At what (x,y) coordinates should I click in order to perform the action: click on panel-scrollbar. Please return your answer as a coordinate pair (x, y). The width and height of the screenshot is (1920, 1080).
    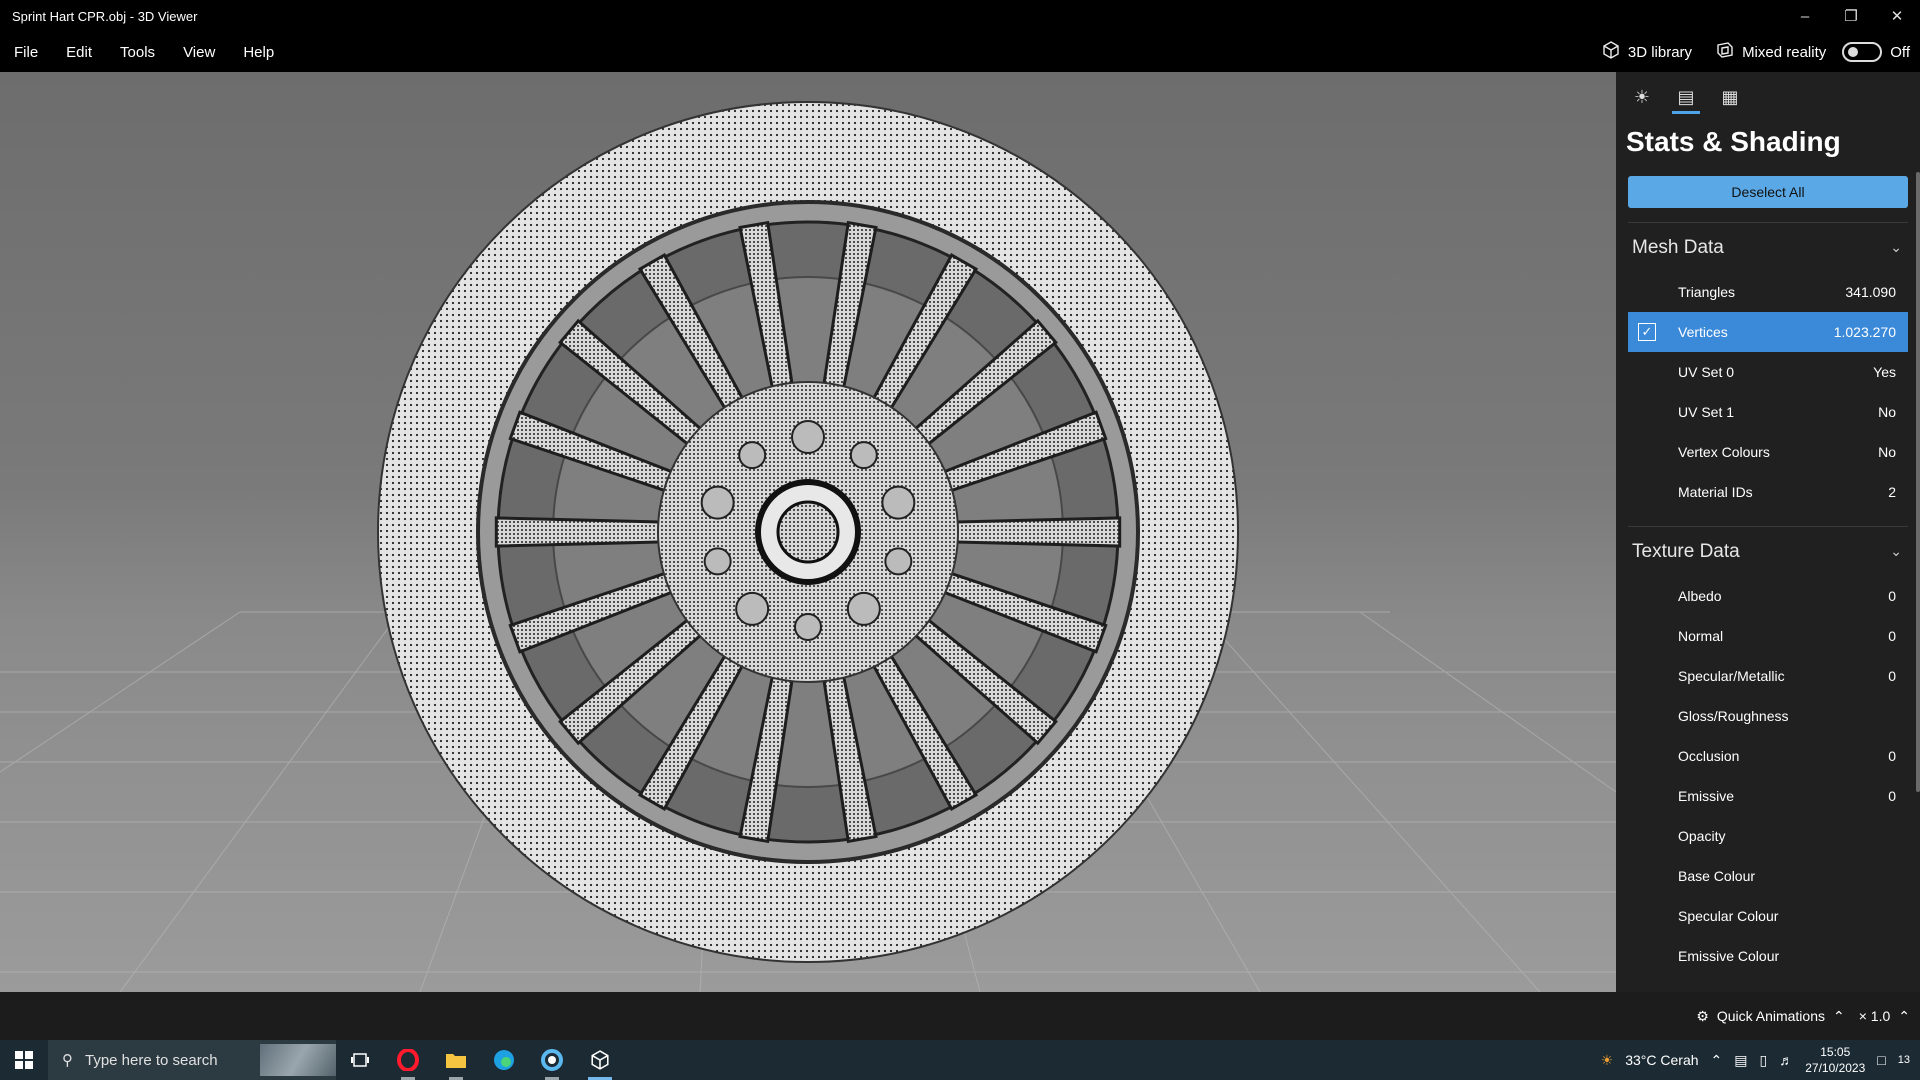
    Looking at the image, I should click on (1918, 482).